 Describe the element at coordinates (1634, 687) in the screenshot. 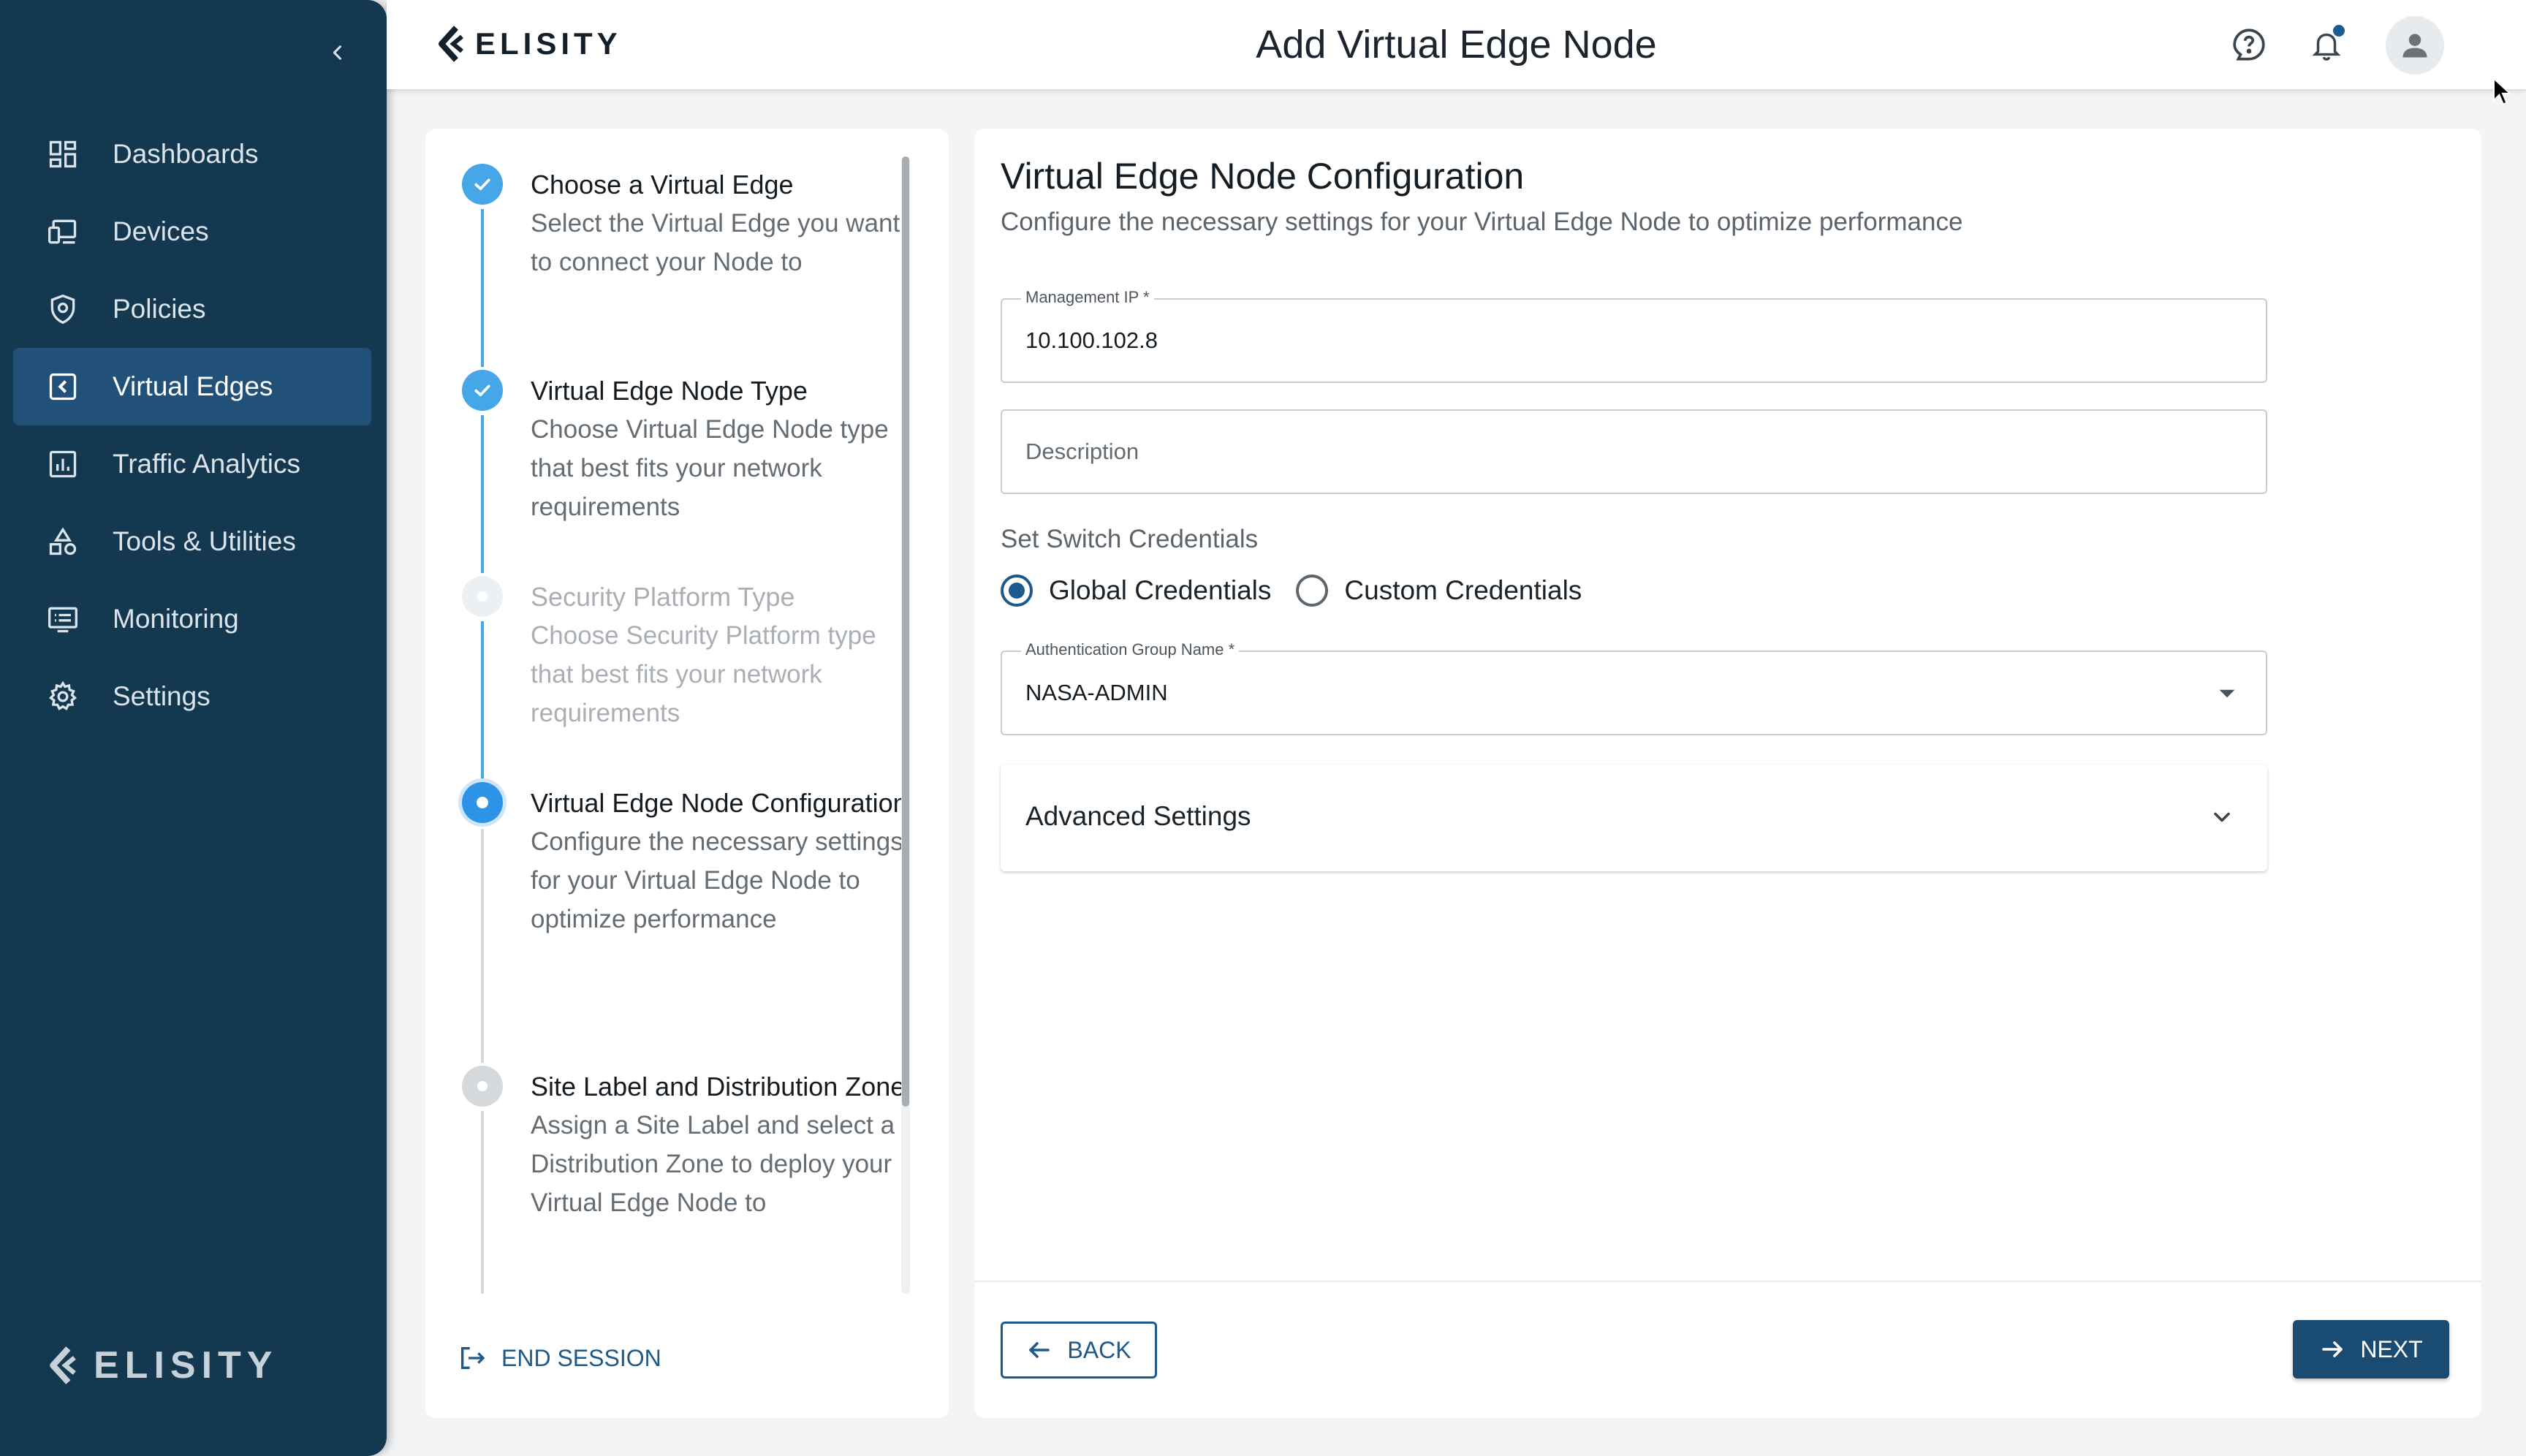

I see `authentication-group-select: Authentication Group Name * NASA-ADMIN` at that location.